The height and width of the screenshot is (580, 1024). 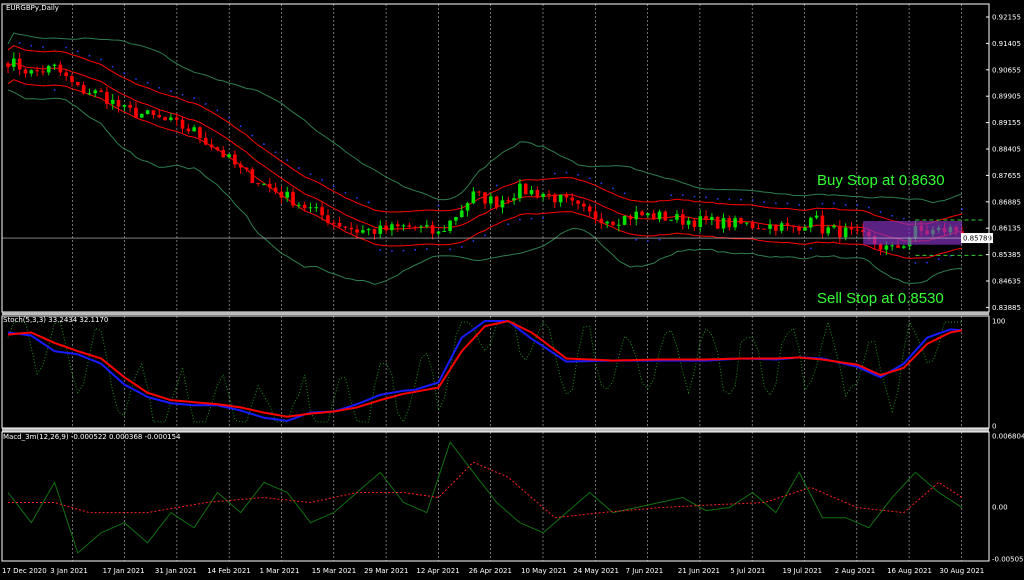 What do you see at coordinates (1006, 18) in the screenshot?
I see `price-tick-label: 0.92155` at bounding box center [1006, 18].